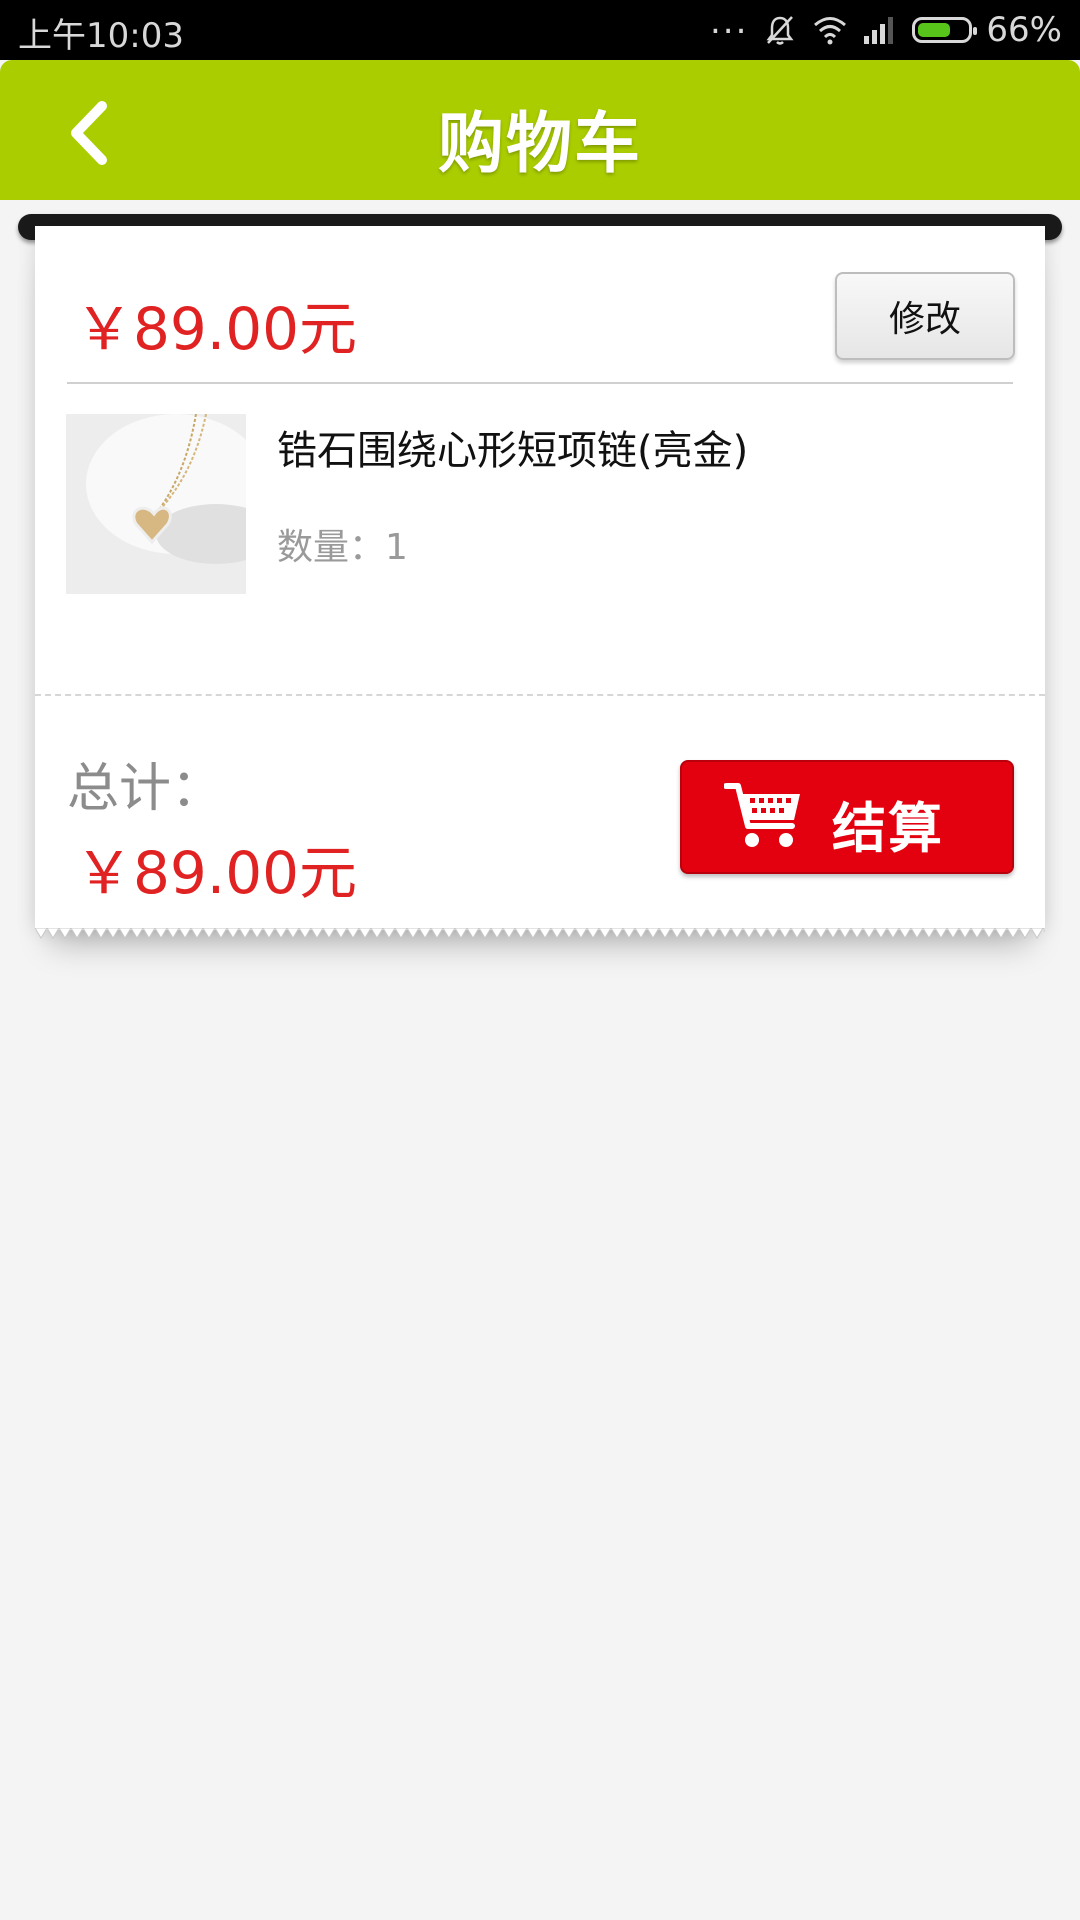  Describe the element at coordinates (879, 30) in the screenshot. I see `signal-icon` at that location.